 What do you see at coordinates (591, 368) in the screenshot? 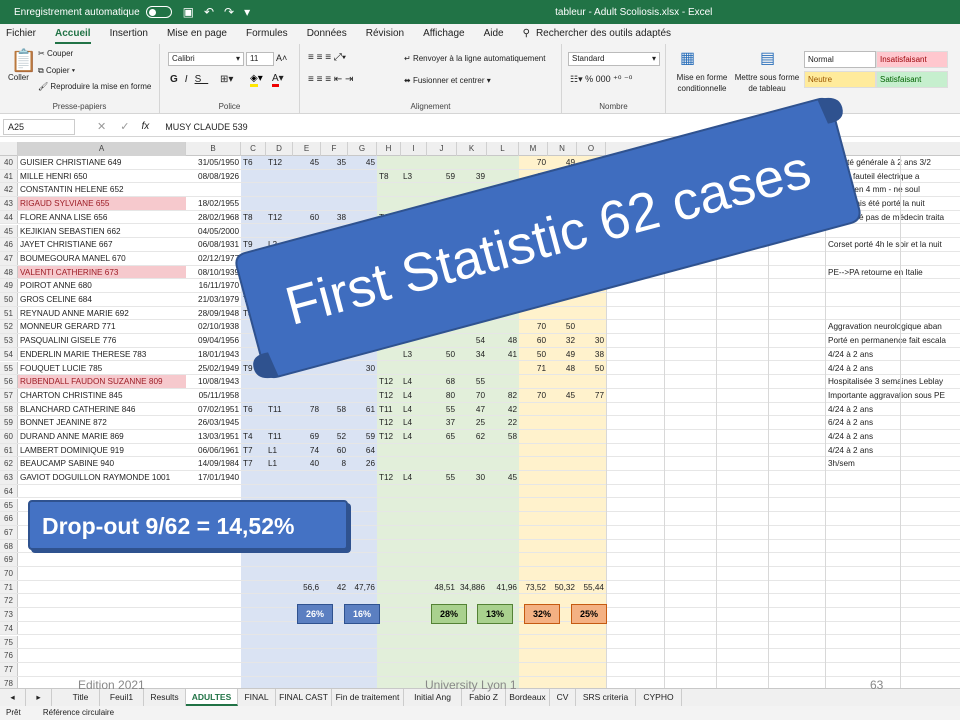
I see `cell-o: 50` at bounding box center [591, 368].